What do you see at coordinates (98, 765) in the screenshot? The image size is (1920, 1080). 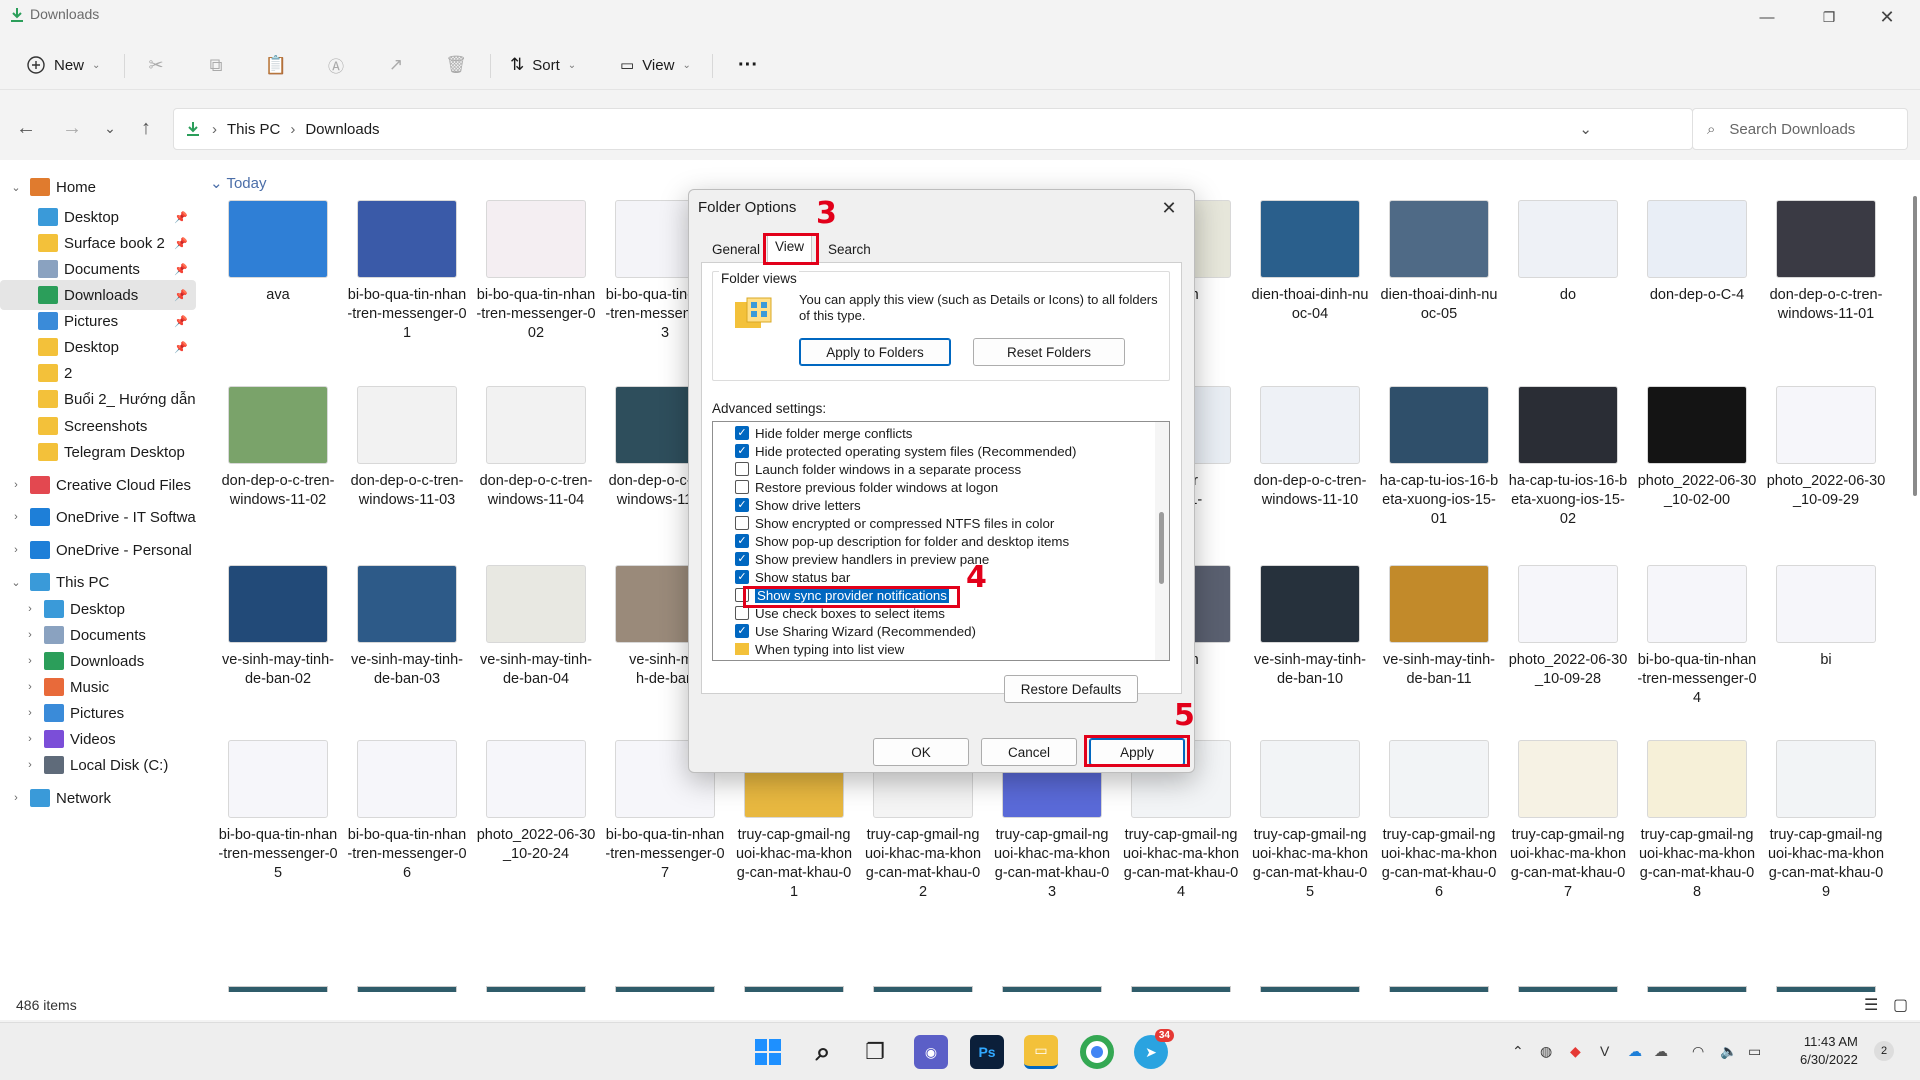 I see `sidebar-item: › Local Disk (C:)` at bounding box center [98, 765].